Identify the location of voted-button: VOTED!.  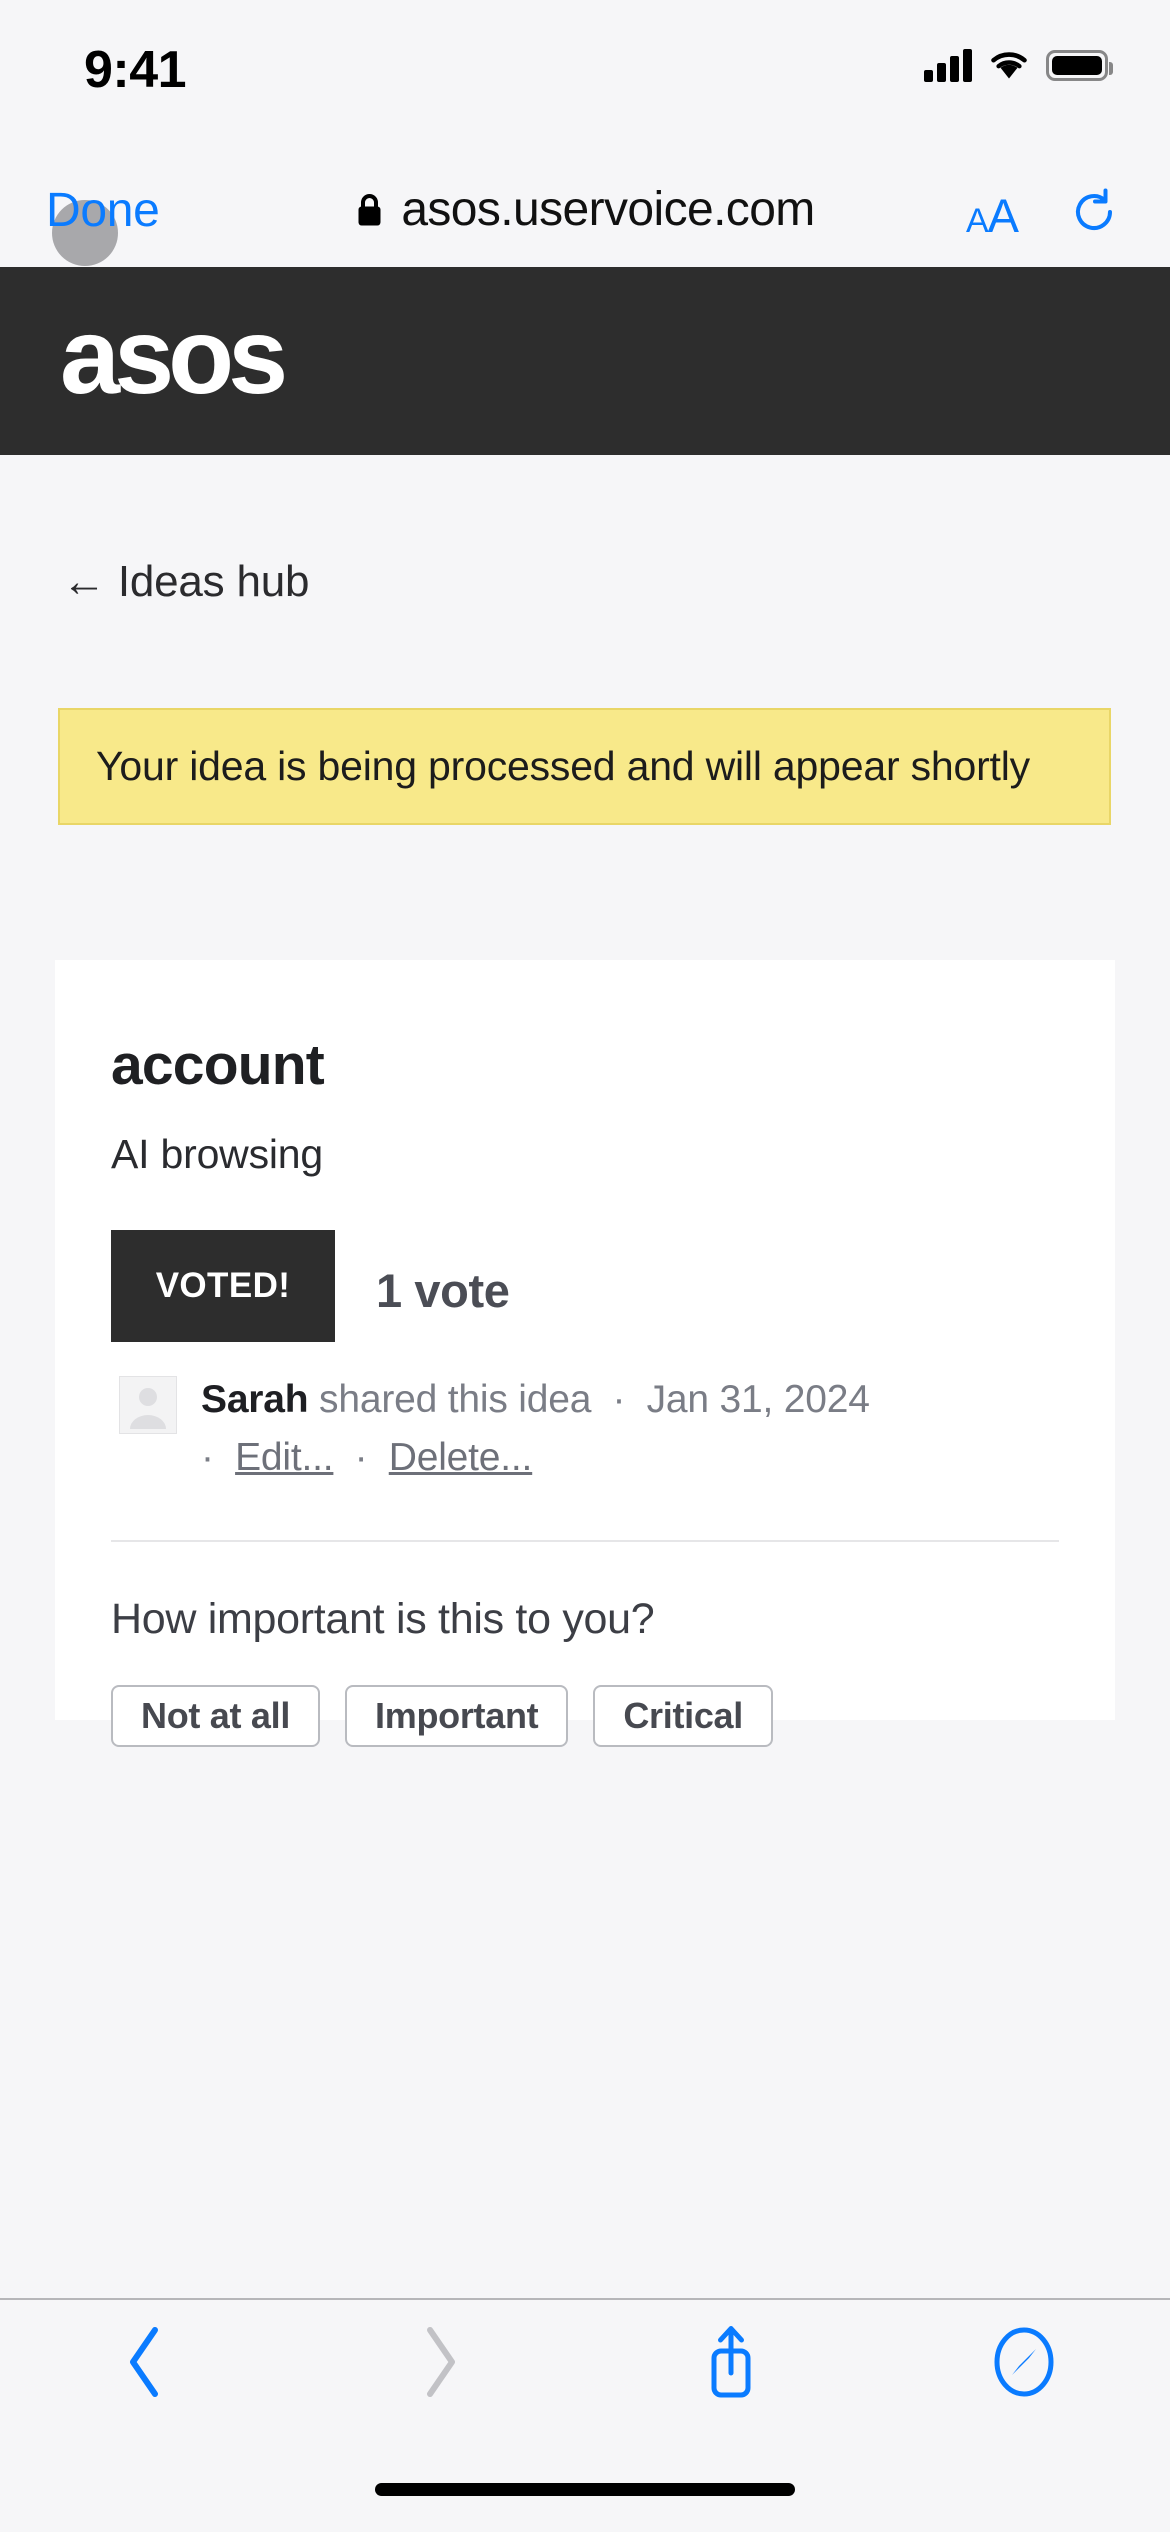
(223, 1286).